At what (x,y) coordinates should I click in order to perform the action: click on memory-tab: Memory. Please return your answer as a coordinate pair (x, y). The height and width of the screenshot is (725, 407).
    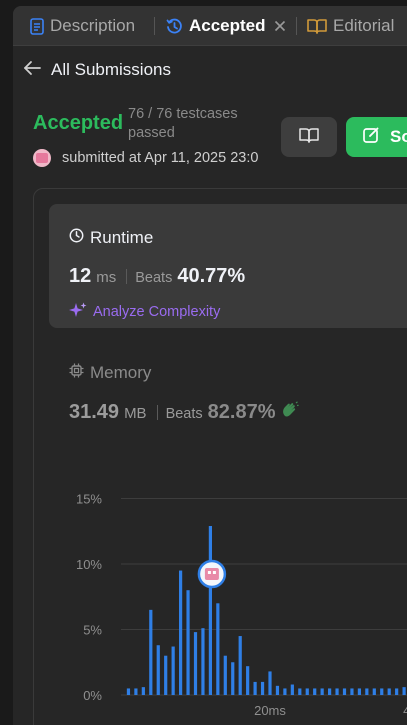
    Looking at the image, I should click on (110, 373).